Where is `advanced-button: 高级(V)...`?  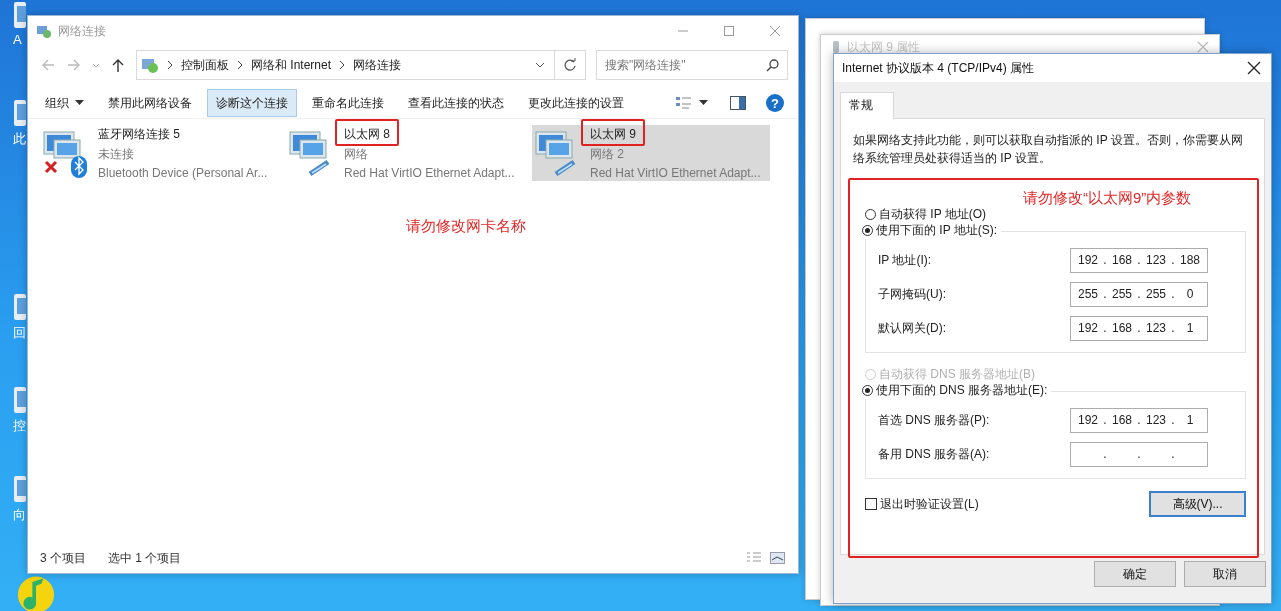
advanced-button: 高级(V)... is located at coordinates (1197, 504).